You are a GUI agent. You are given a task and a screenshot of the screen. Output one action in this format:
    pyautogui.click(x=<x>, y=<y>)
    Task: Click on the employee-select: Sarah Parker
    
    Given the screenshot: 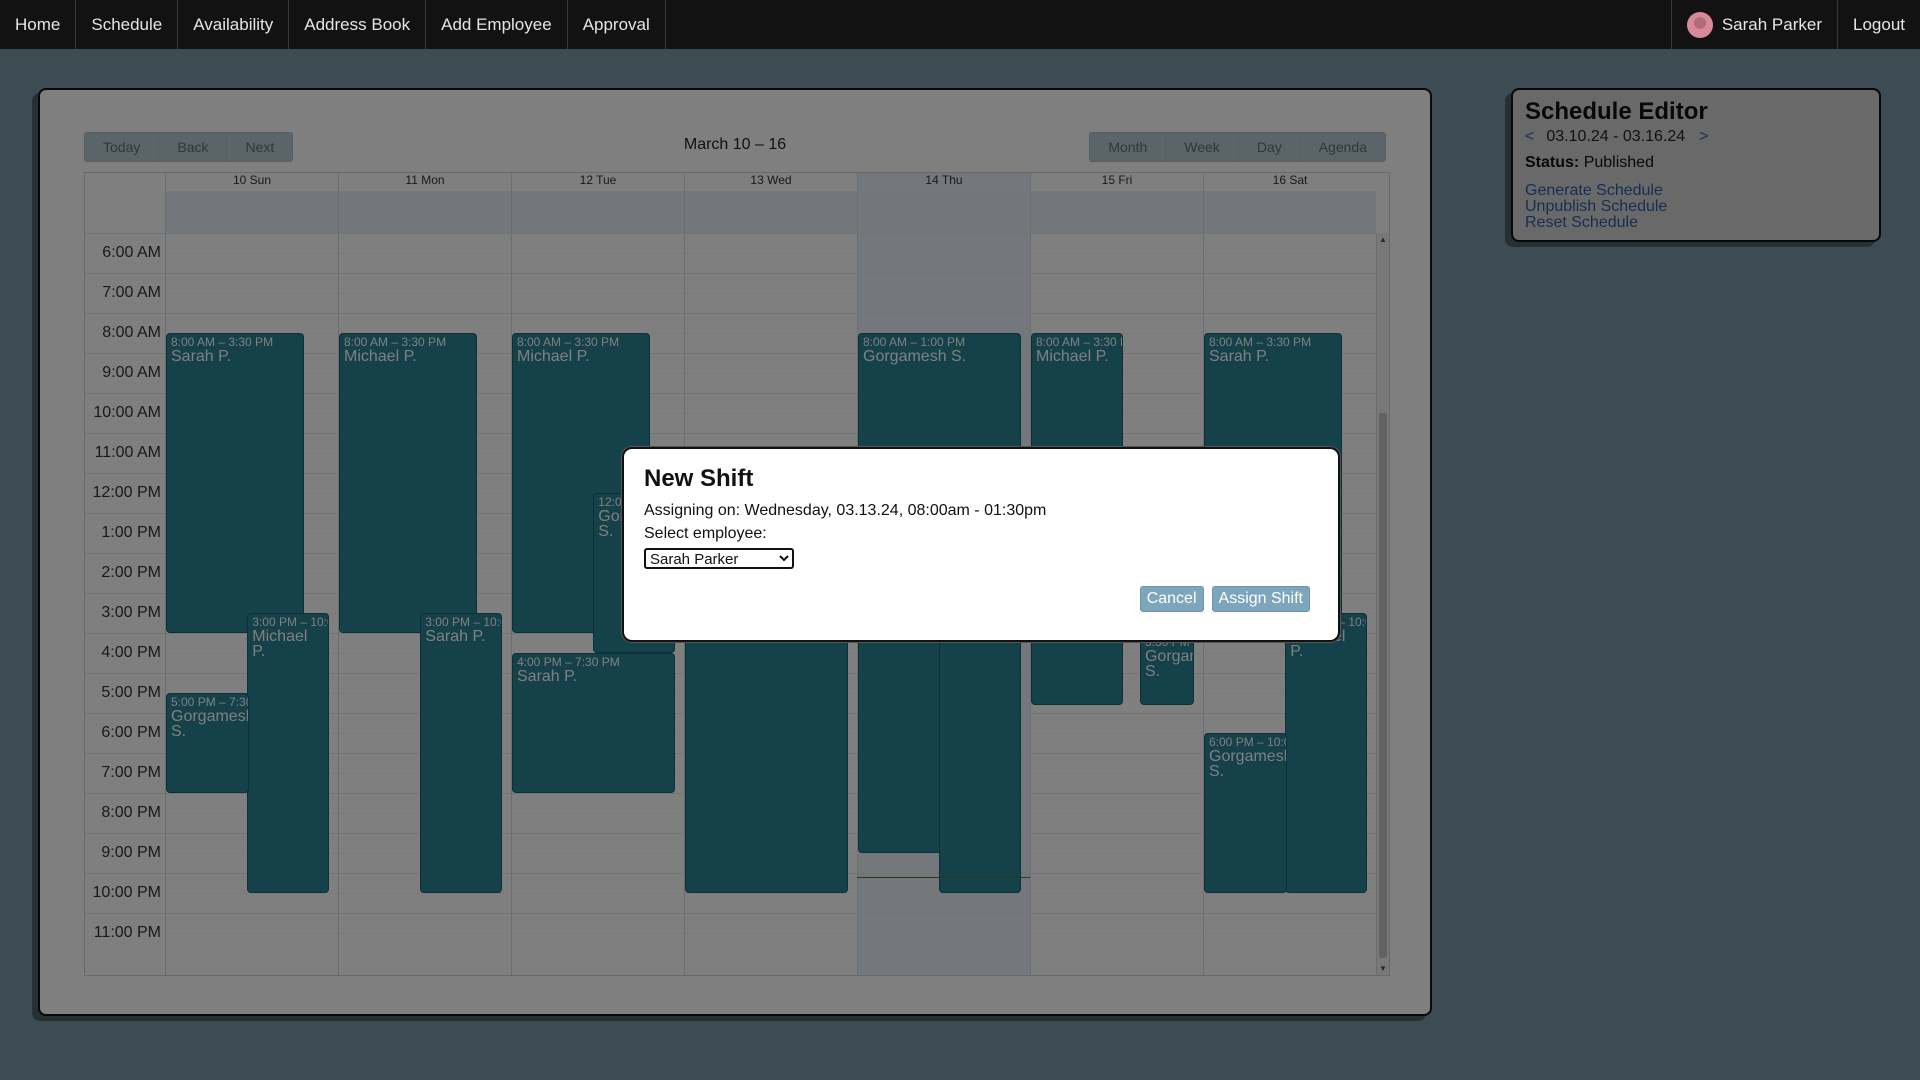 What is the action you would take?
    pyautogui.click(x=719, y=558)
    